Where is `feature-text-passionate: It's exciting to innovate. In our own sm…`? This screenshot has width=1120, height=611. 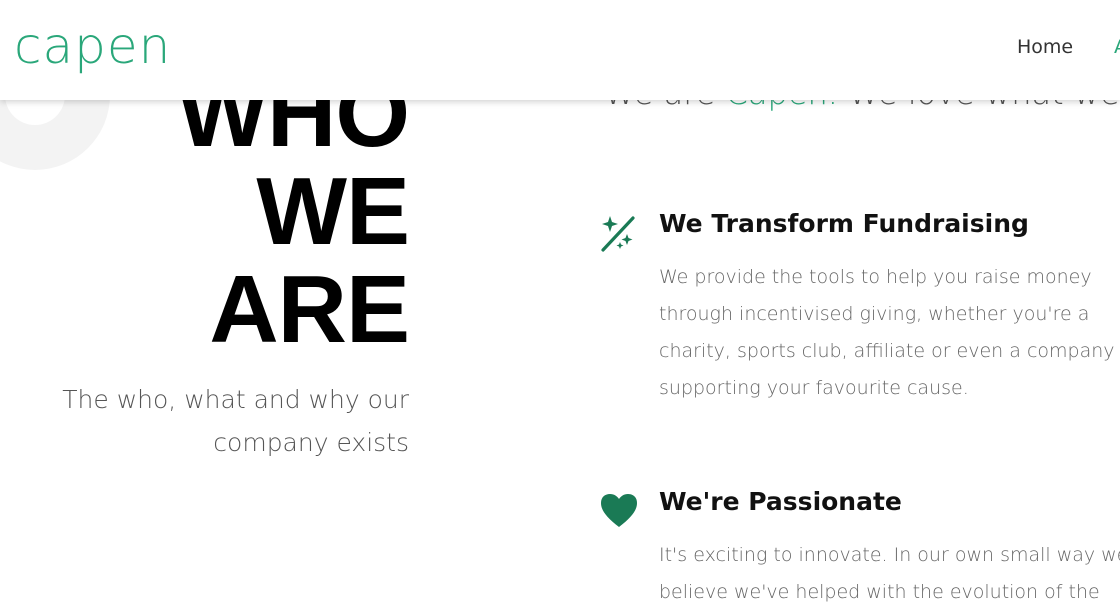 feature-text-passionate: It's exciting to innovate. In our own sm… is located at coordinates (889, 574).